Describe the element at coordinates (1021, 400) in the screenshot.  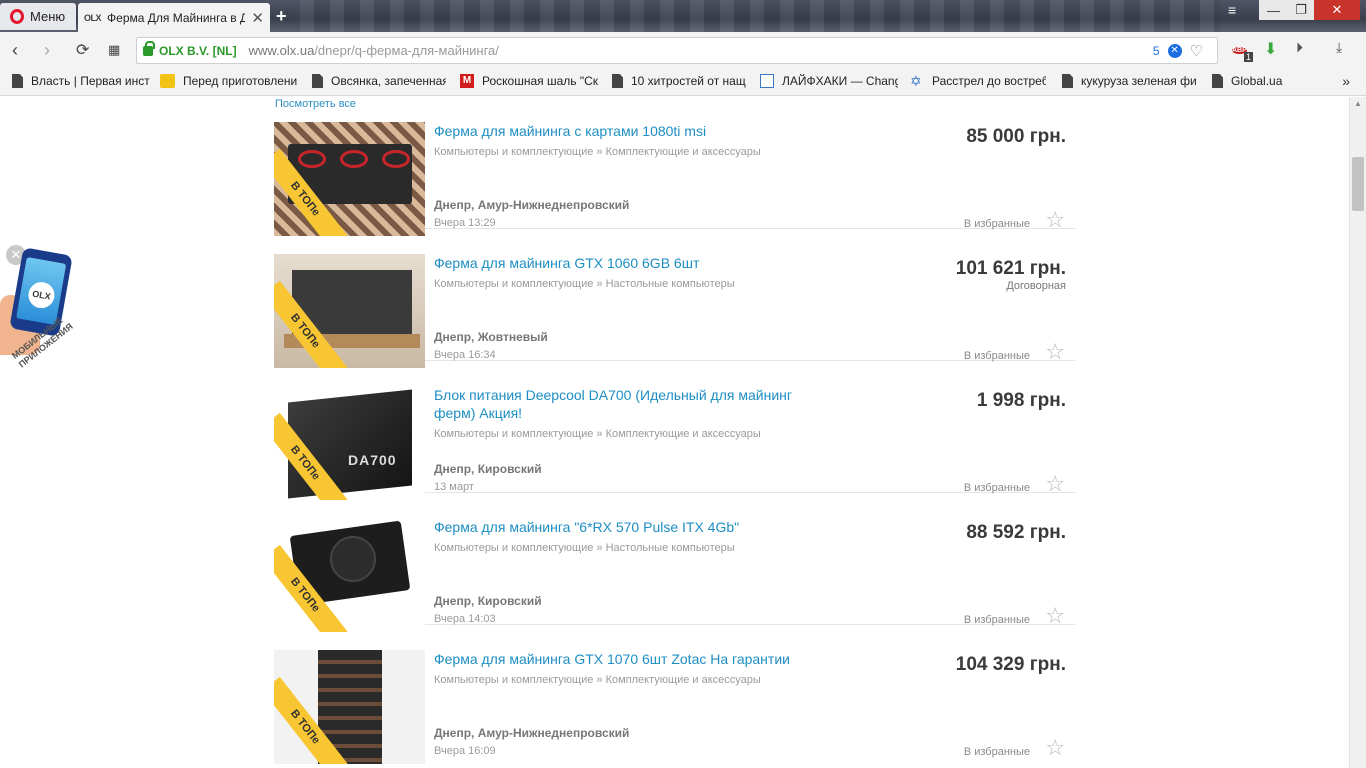
I see `listing-price: 1 998 грн.` at that location.